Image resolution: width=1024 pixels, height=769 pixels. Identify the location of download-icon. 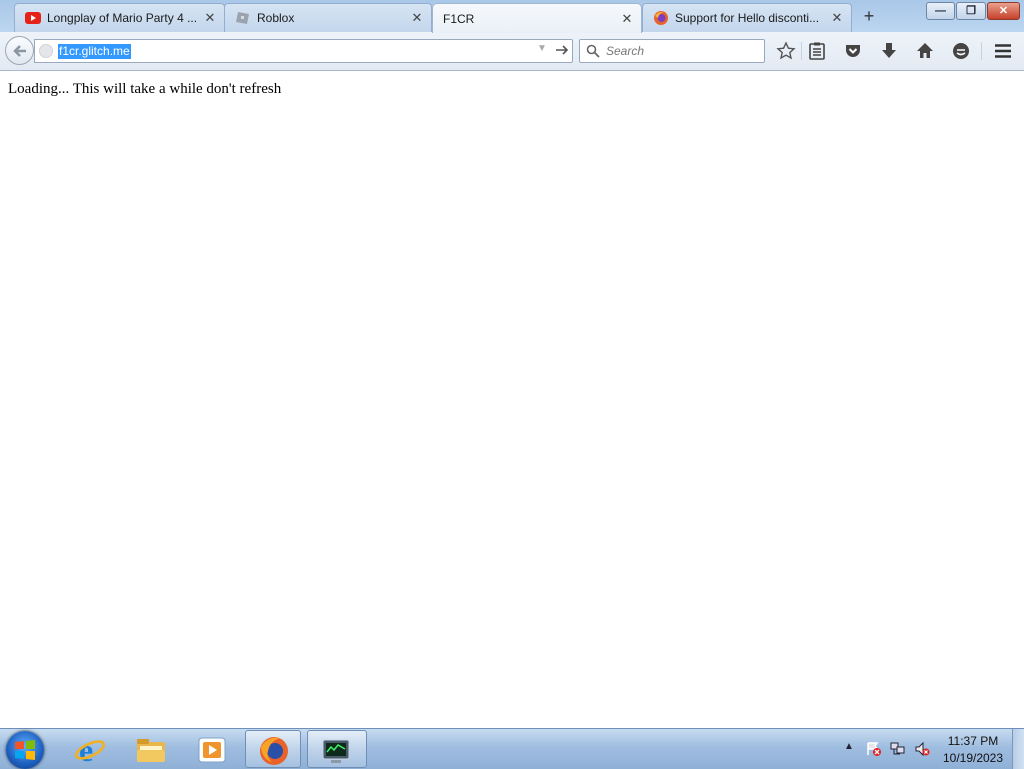
(889, 51).